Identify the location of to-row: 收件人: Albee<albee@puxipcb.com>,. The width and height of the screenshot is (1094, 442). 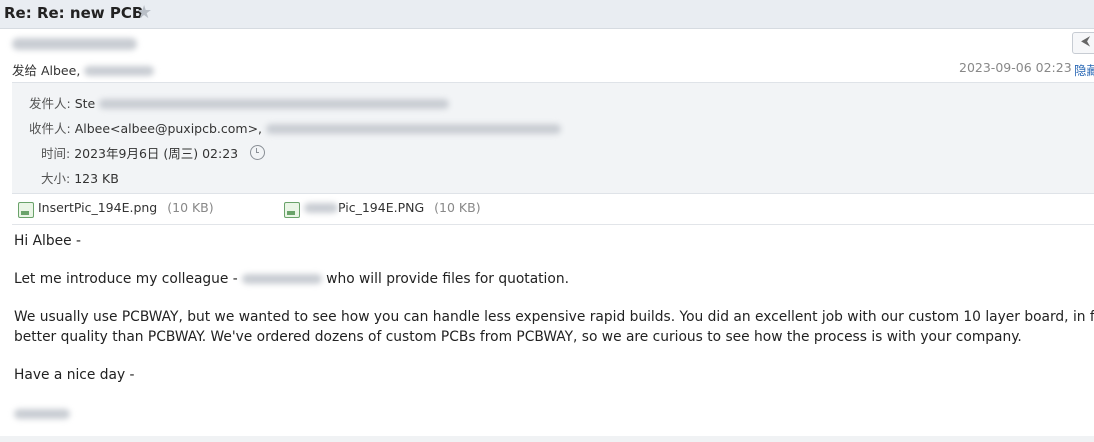
(295, 127).